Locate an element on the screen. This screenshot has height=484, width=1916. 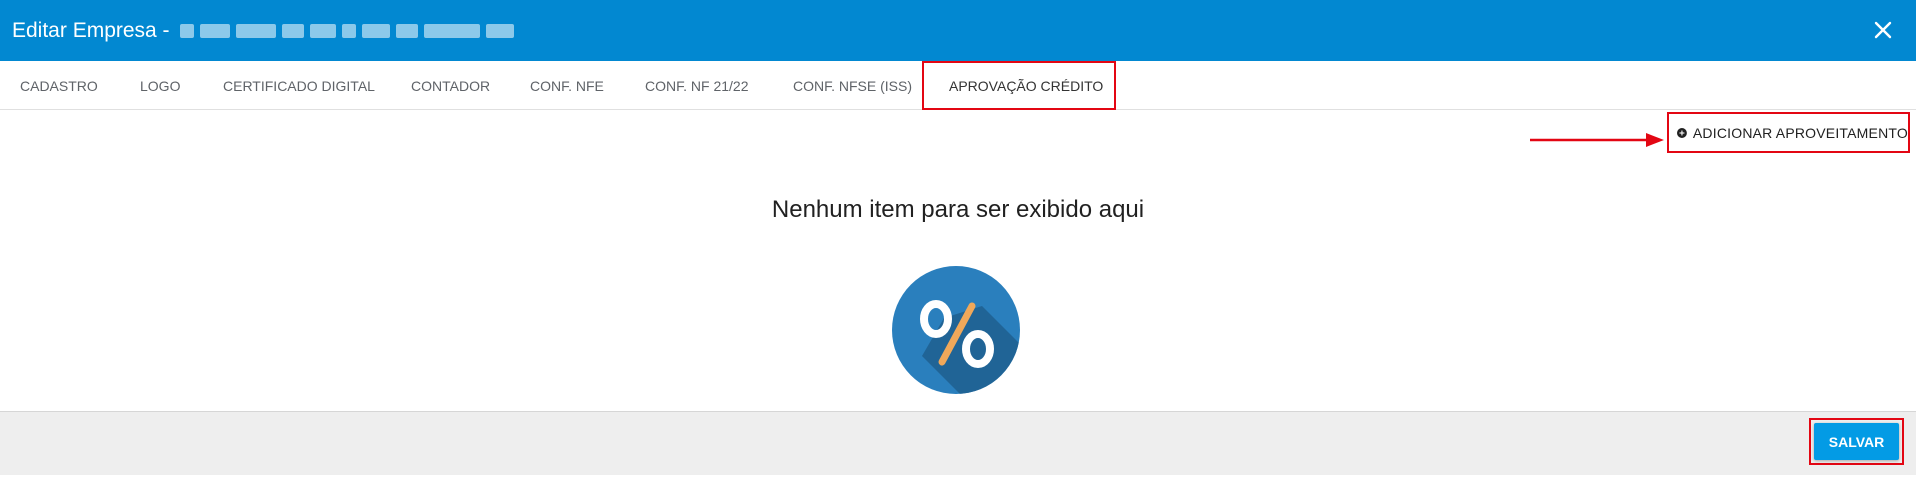
add-button-label: ADICIONAR APROVEITAMENTO is located at coordinates (1800, 132).